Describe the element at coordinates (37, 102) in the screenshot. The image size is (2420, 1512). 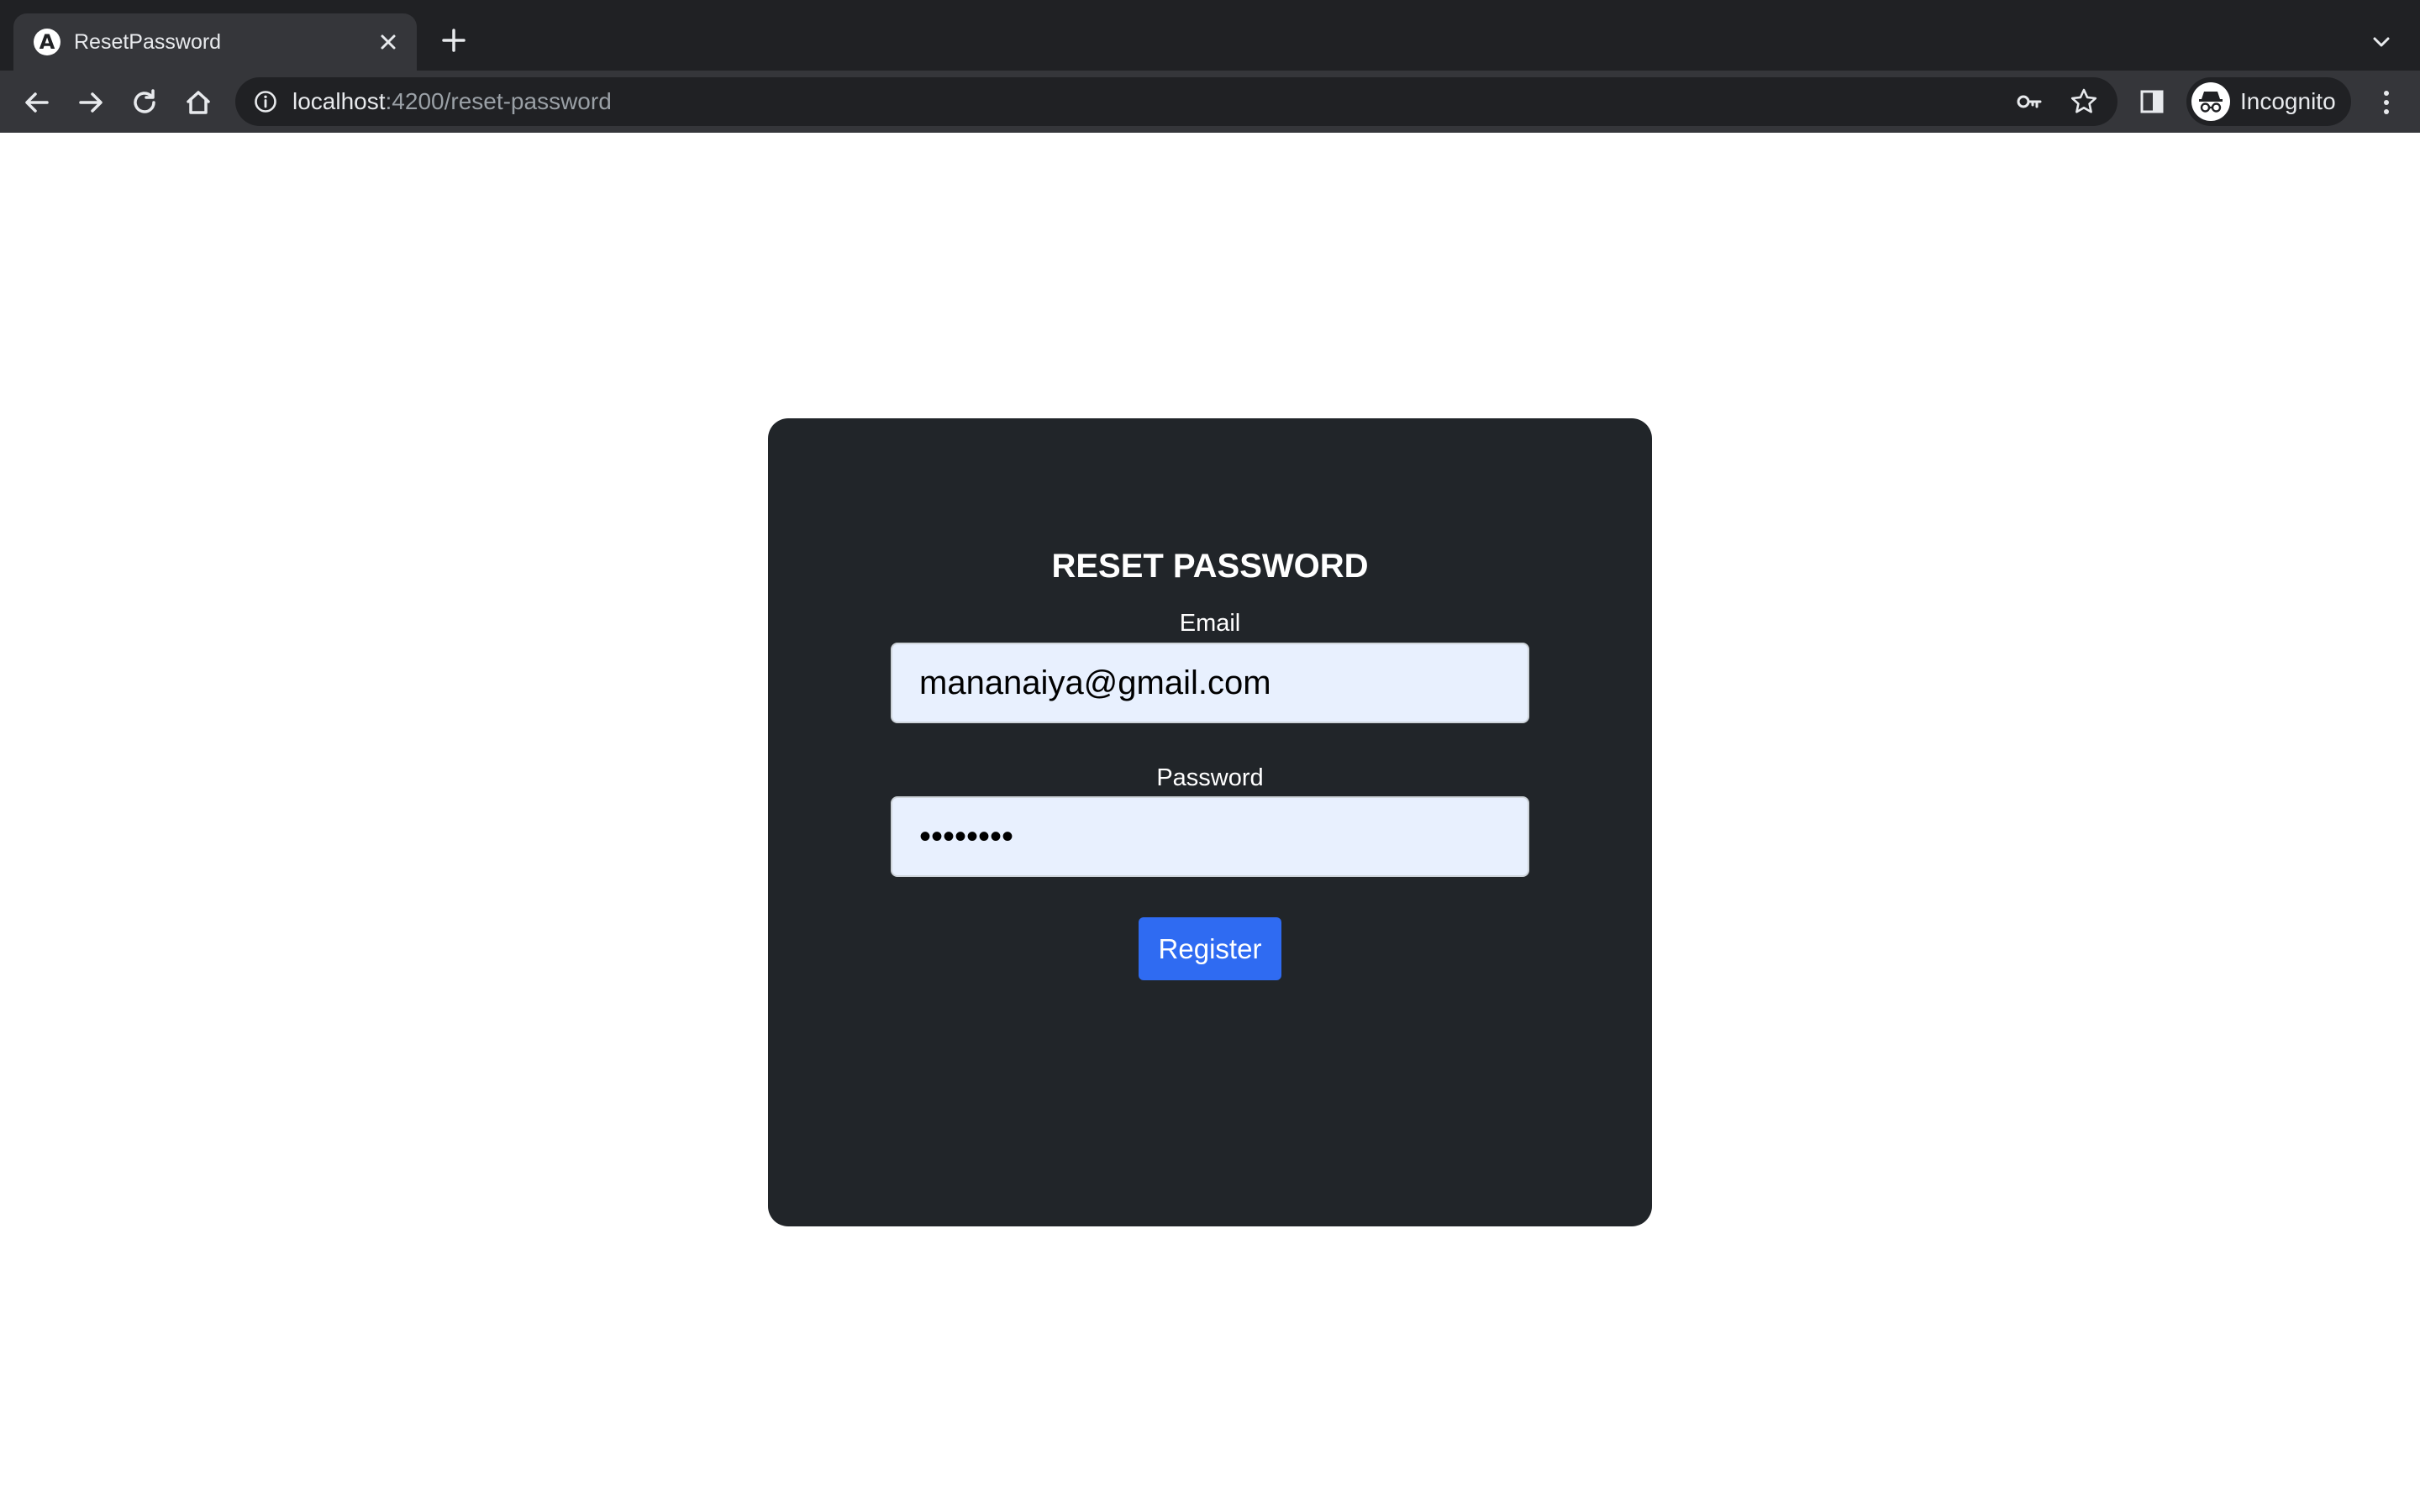
I see `arrow-left-icon` at that location.